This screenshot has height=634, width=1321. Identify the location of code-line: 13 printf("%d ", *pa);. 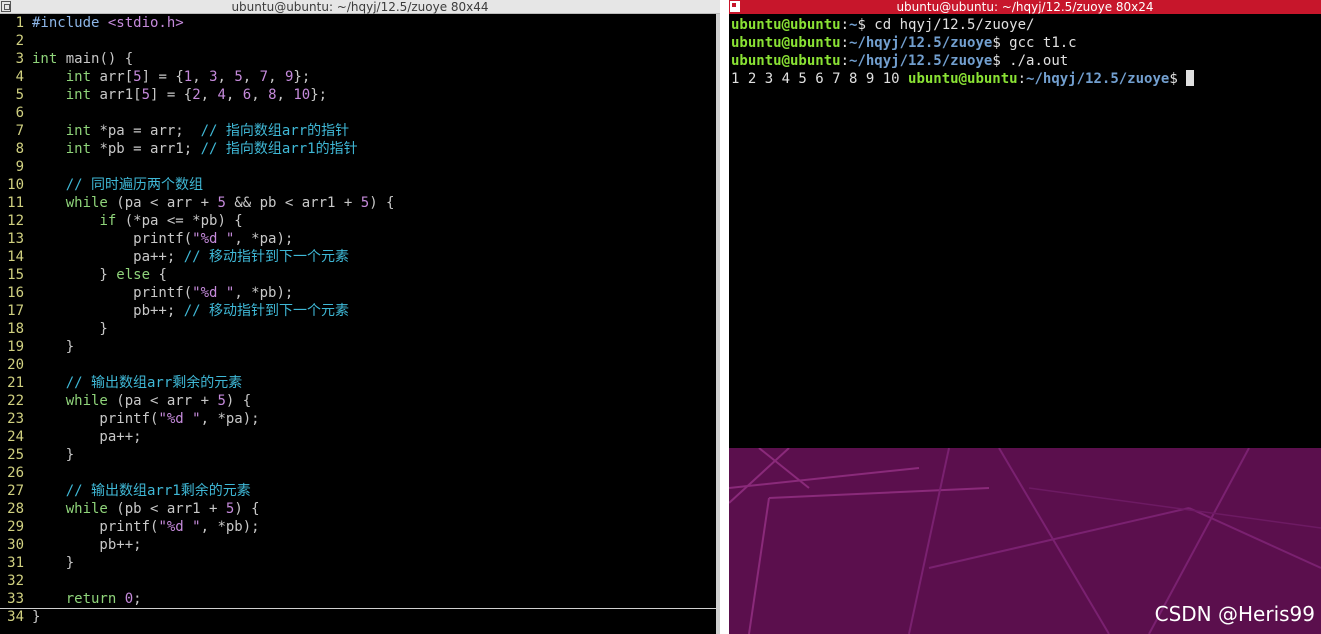
(358, 239).